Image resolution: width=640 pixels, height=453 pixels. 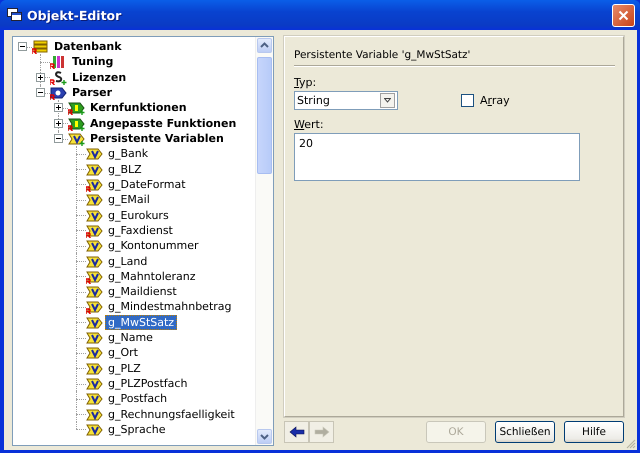 I want to click on tree-item: g_Maildienst, so click(x=142, y=292).